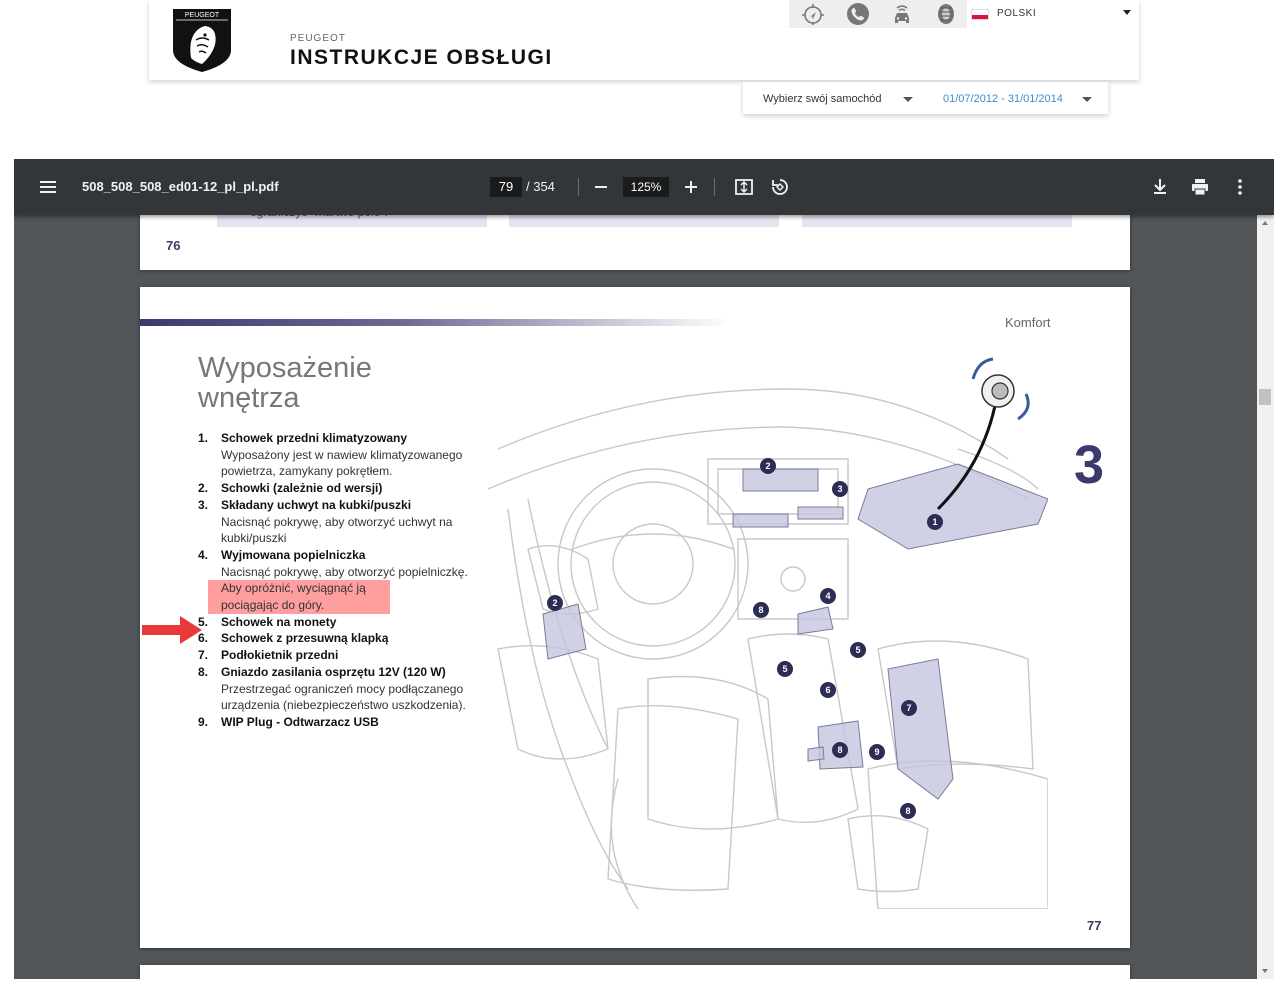  I want to click on heading-line-2: wnętrza, so click(249, 398).